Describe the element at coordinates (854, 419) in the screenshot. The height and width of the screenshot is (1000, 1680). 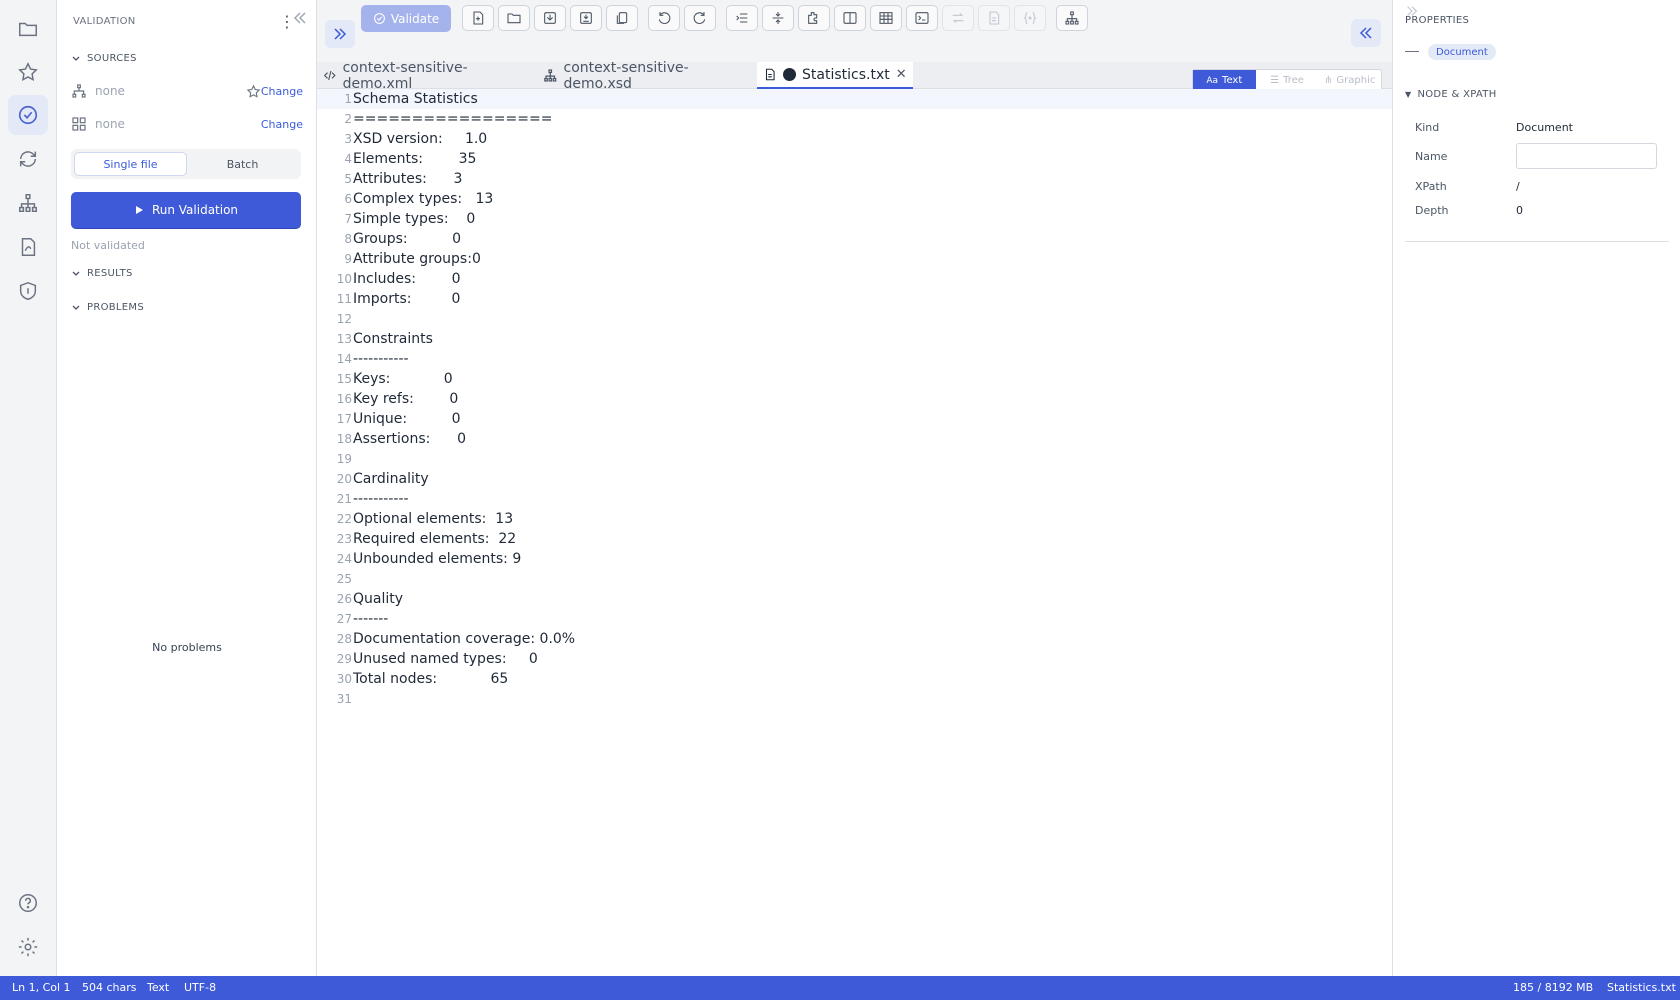
I see `editor-line: 17 Unique: 0` at that location.